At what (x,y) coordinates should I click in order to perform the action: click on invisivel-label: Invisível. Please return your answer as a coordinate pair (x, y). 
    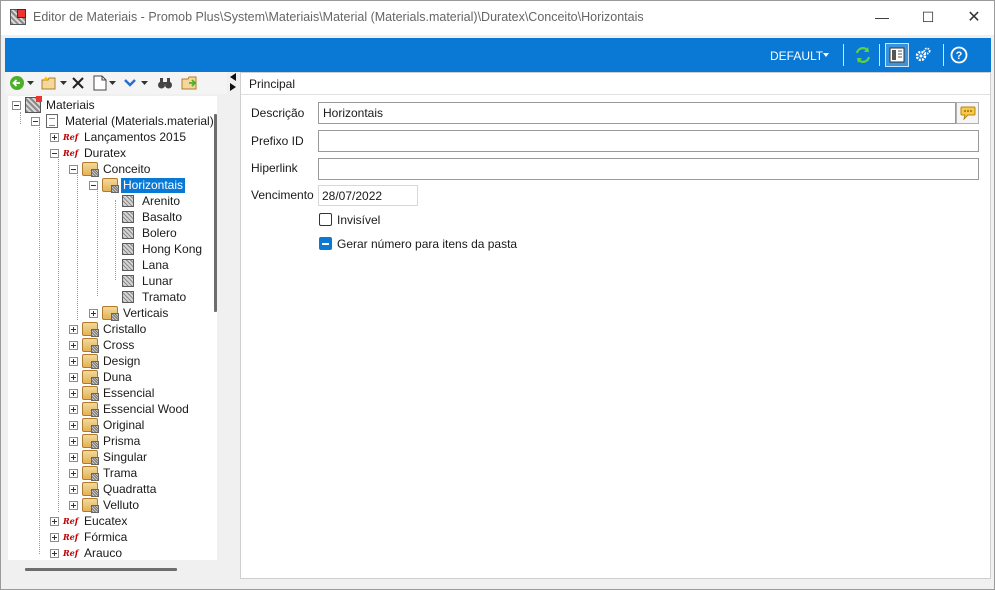
    Looking at the image, I should click on (359, 220).